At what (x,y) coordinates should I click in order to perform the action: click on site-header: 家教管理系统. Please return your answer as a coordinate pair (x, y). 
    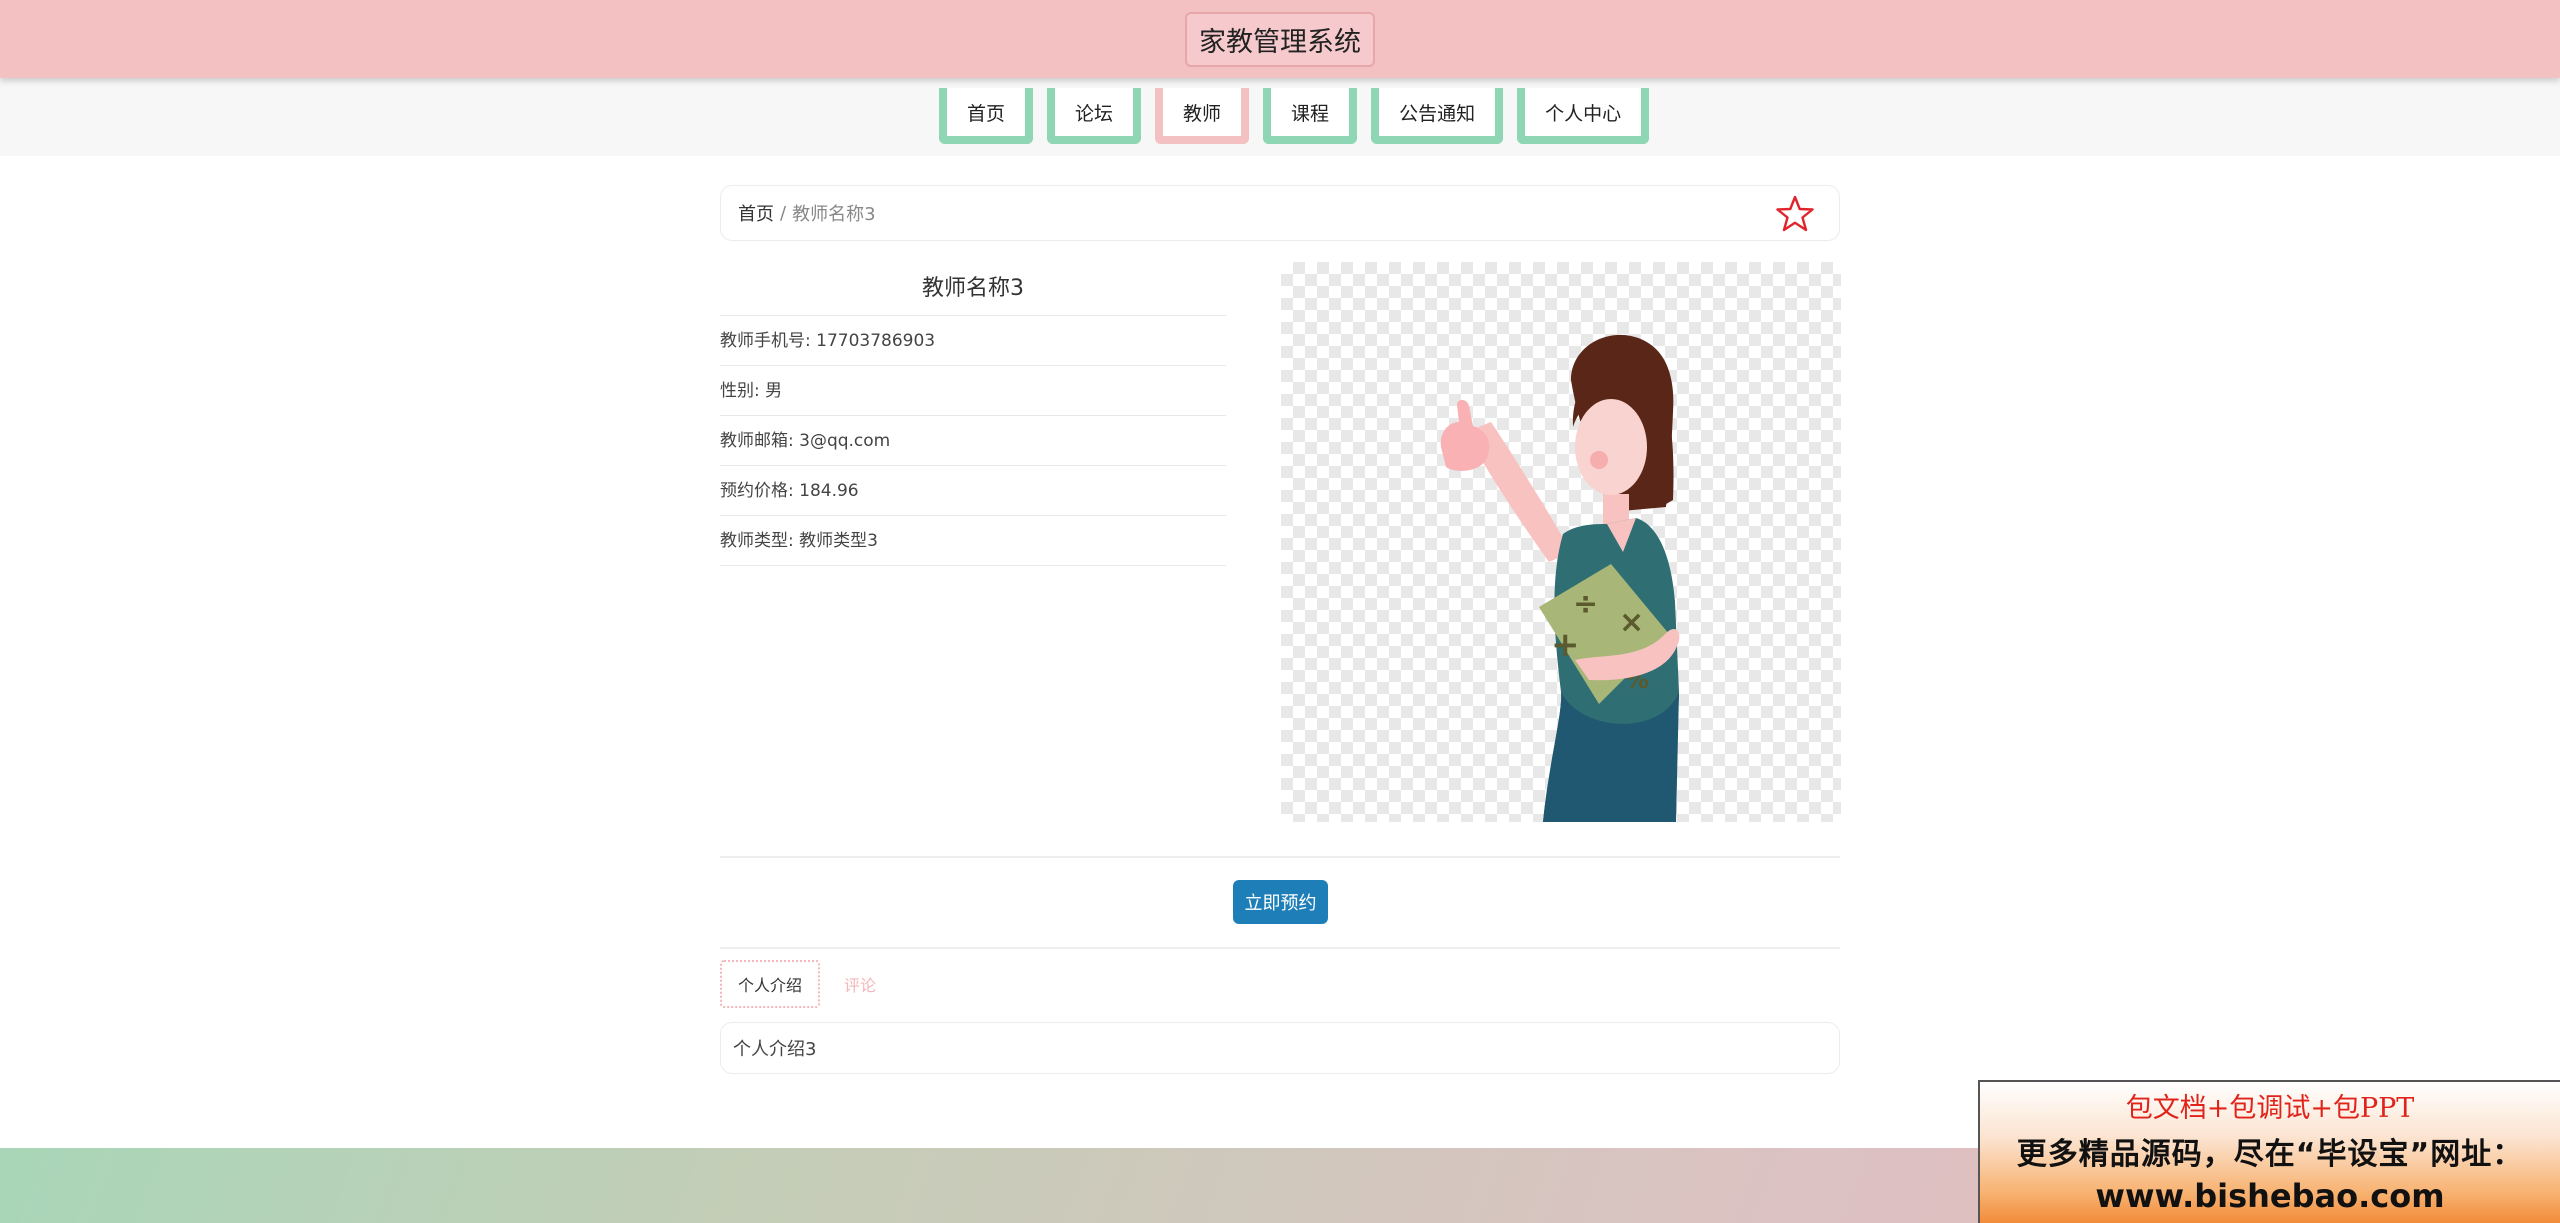
    Looking at the image, I should click on (1280, 39).